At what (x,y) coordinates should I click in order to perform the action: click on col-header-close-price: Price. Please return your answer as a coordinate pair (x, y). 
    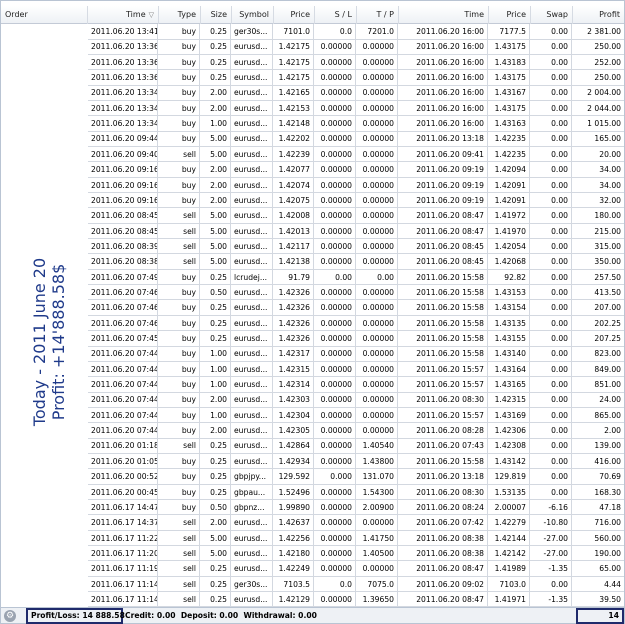
    Looking at the image, I should click on (510, 15).